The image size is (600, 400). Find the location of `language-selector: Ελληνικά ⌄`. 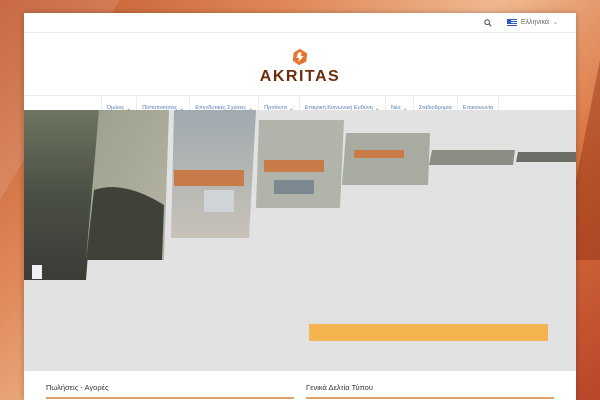

language-selector: Ελληνικά ⌄ is located at coordinates (532, 22).